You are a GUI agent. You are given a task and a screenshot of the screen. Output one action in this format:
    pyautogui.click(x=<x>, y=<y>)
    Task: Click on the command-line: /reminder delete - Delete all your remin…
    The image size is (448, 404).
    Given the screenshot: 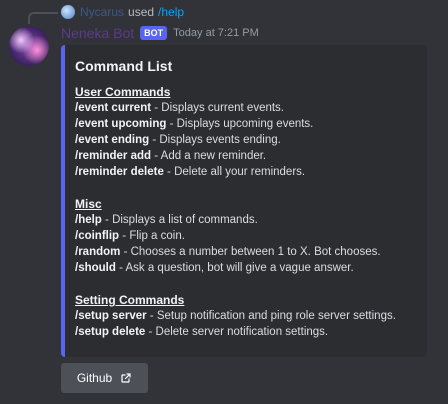 What is the action you would take?
    pyautogui.click(x=245, y=172)
    